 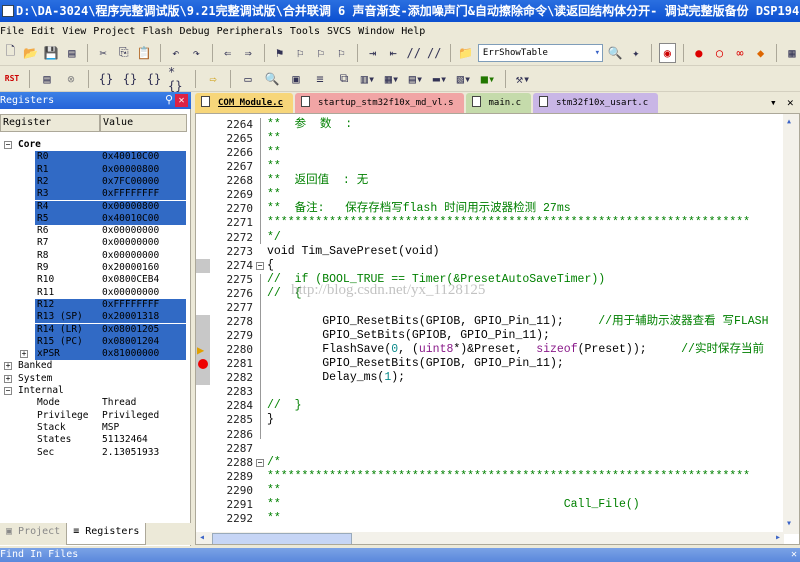 I want to click on call-stack-icon: ⧉, so click(x=344, y=79).